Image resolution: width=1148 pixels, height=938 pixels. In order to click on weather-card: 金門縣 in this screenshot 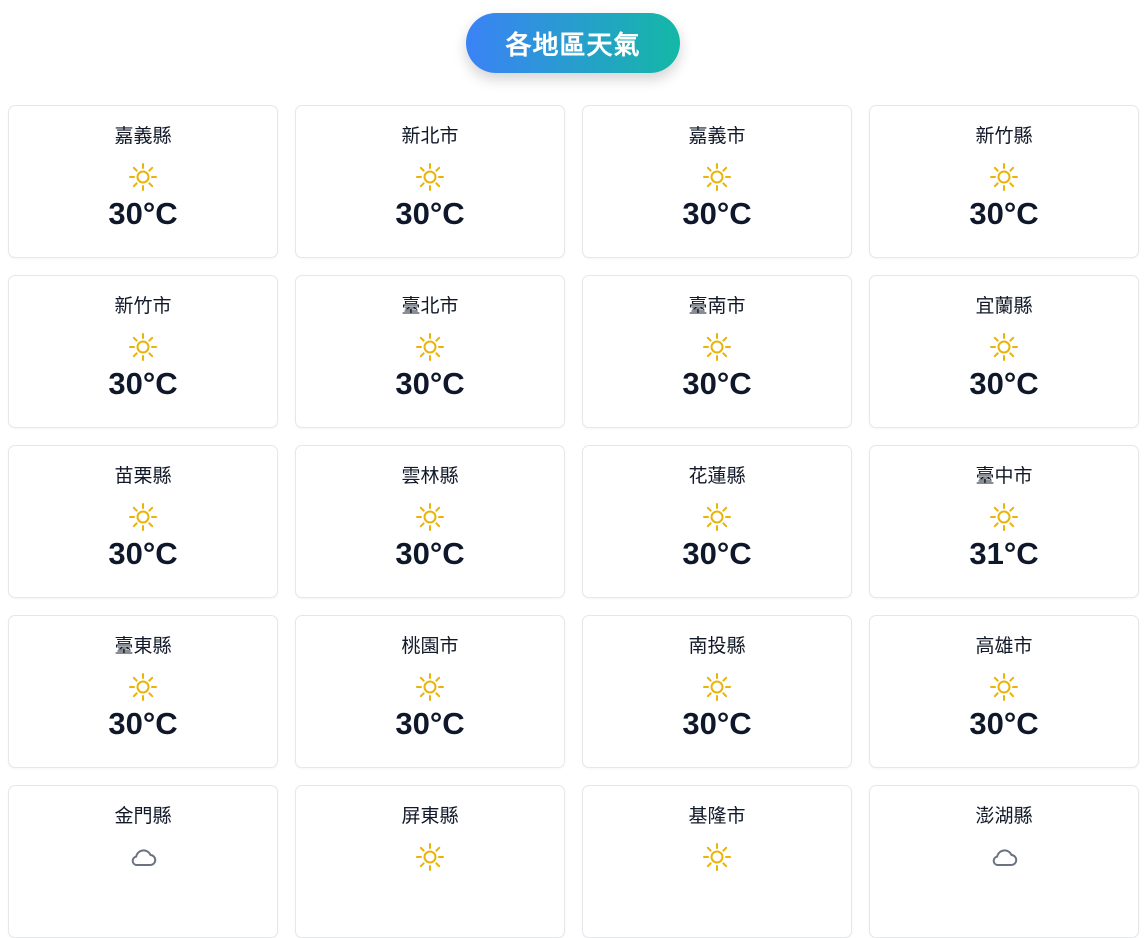, I will do `click(143, 861)`.